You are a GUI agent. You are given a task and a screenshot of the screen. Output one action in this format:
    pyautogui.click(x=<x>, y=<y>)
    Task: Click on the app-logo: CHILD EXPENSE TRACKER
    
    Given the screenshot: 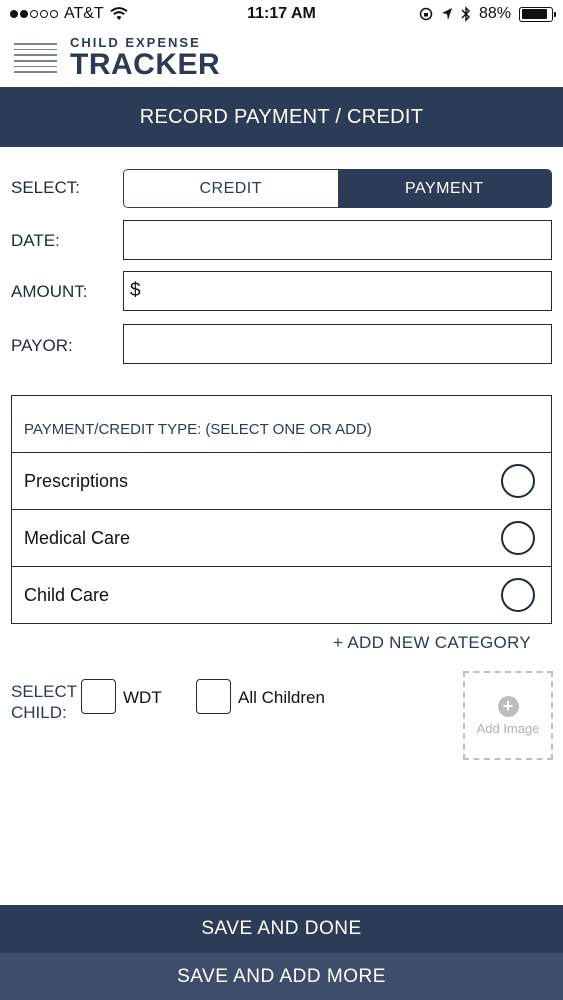 What is the action you would take?
    pyautogui.click(x=145, y=58)
    